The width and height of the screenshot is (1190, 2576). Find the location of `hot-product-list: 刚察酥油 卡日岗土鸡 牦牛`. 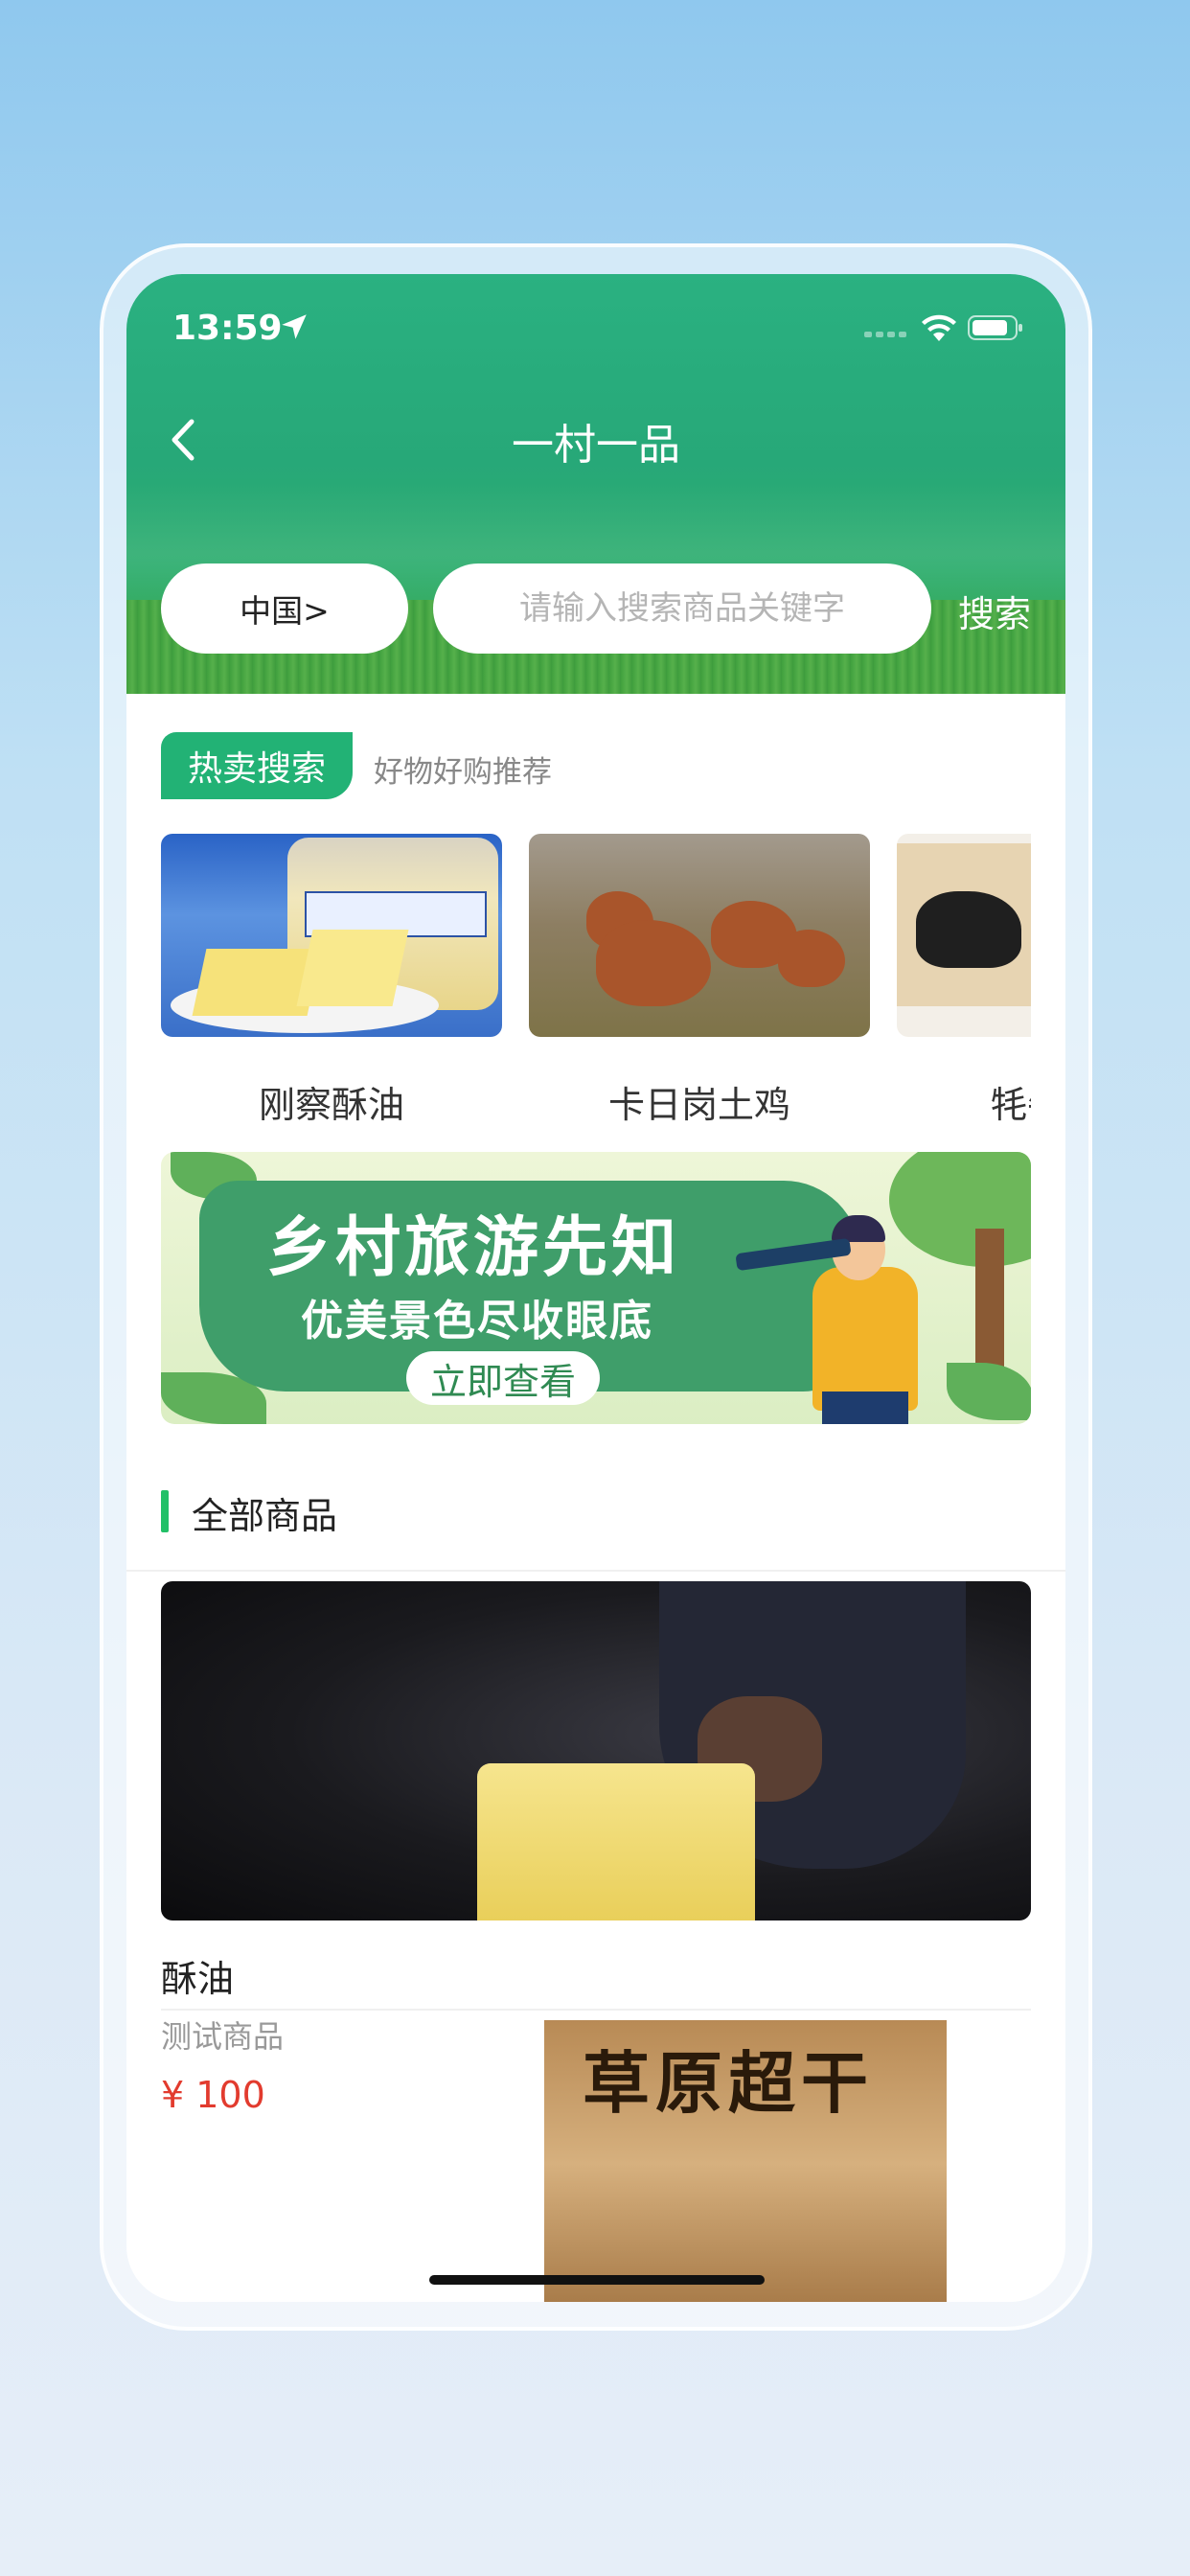

hot-product-list: 刚察酥油 卡日岗土鸡 牦牛 is located at coordinates (596, 992).